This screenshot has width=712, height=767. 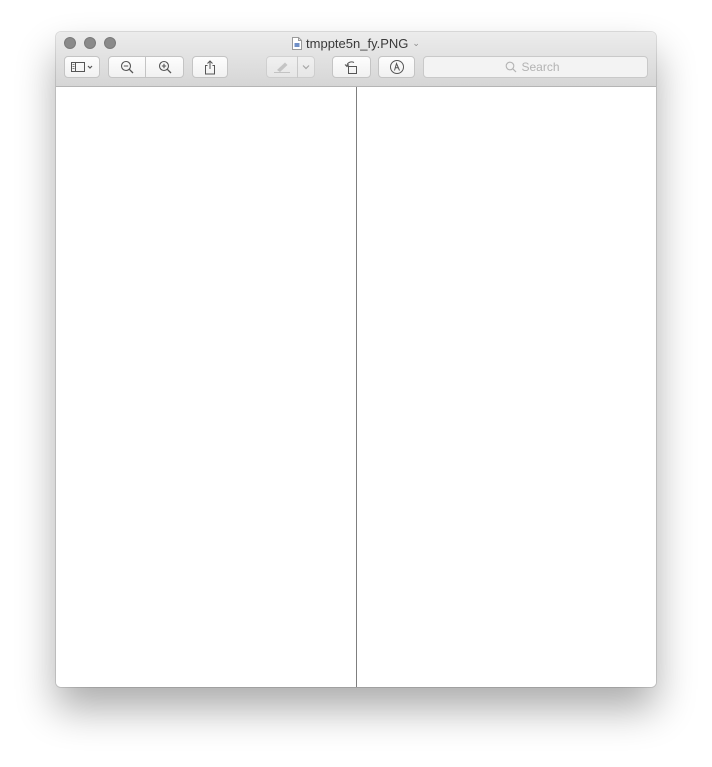 I want to click on highlight-options-button, so click(x=306, y=67).